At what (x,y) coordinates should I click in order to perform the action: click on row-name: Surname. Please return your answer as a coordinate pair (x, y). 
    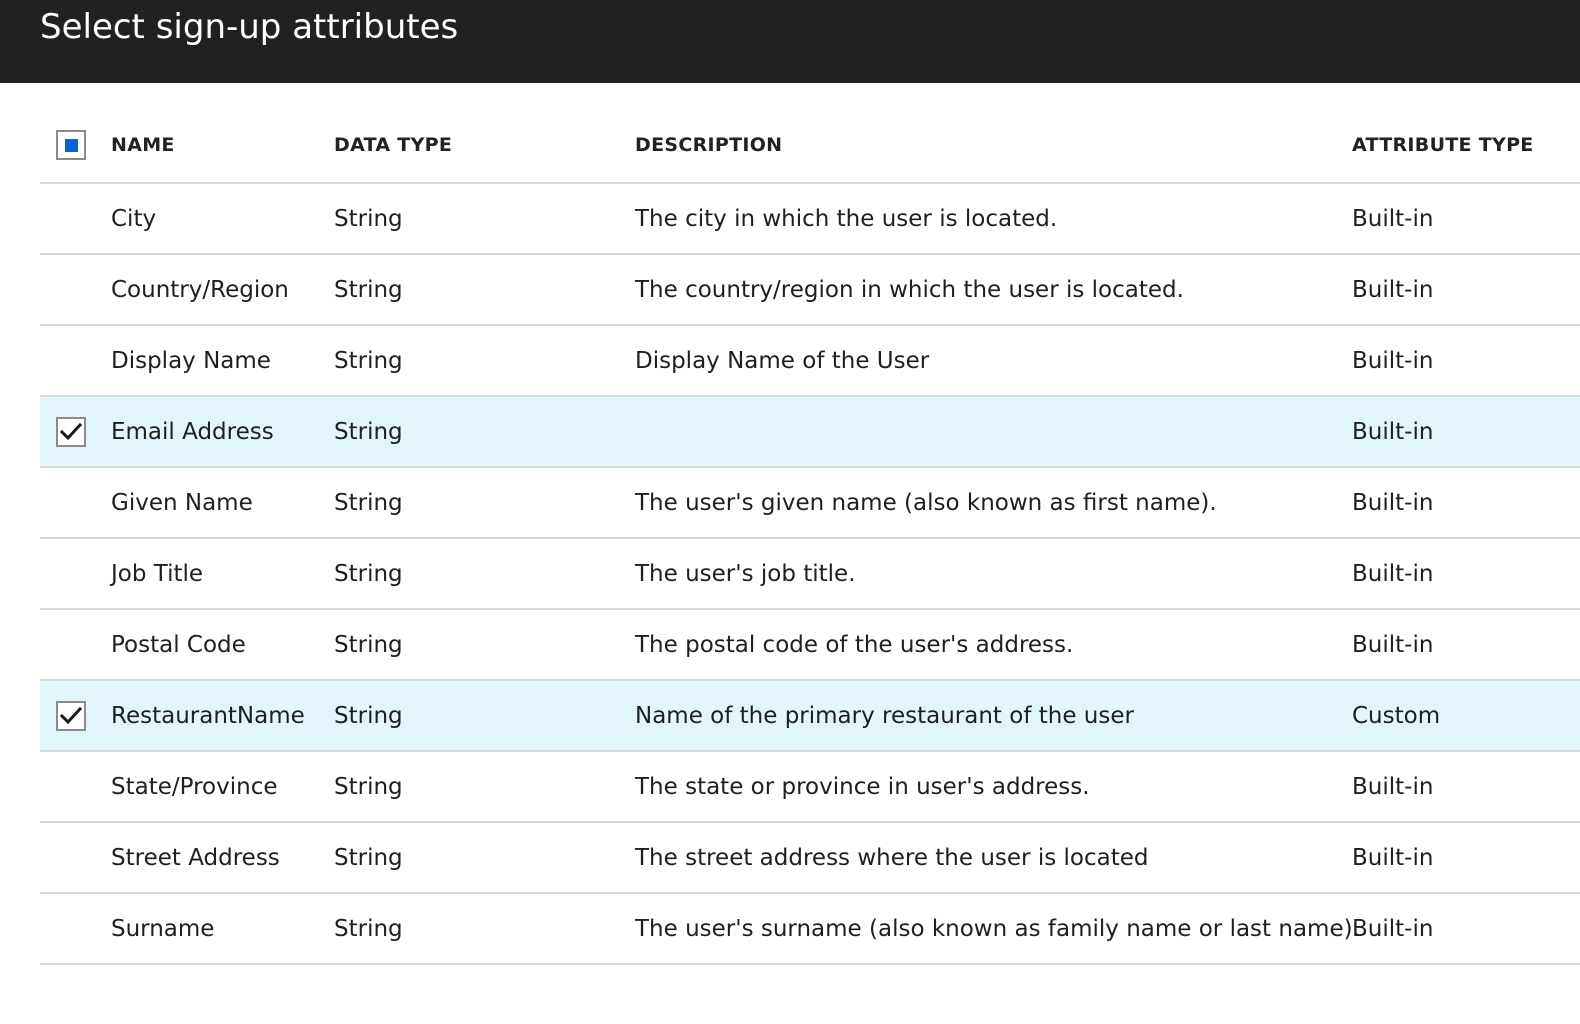
    Looking at the image, I should click on (163, 928).